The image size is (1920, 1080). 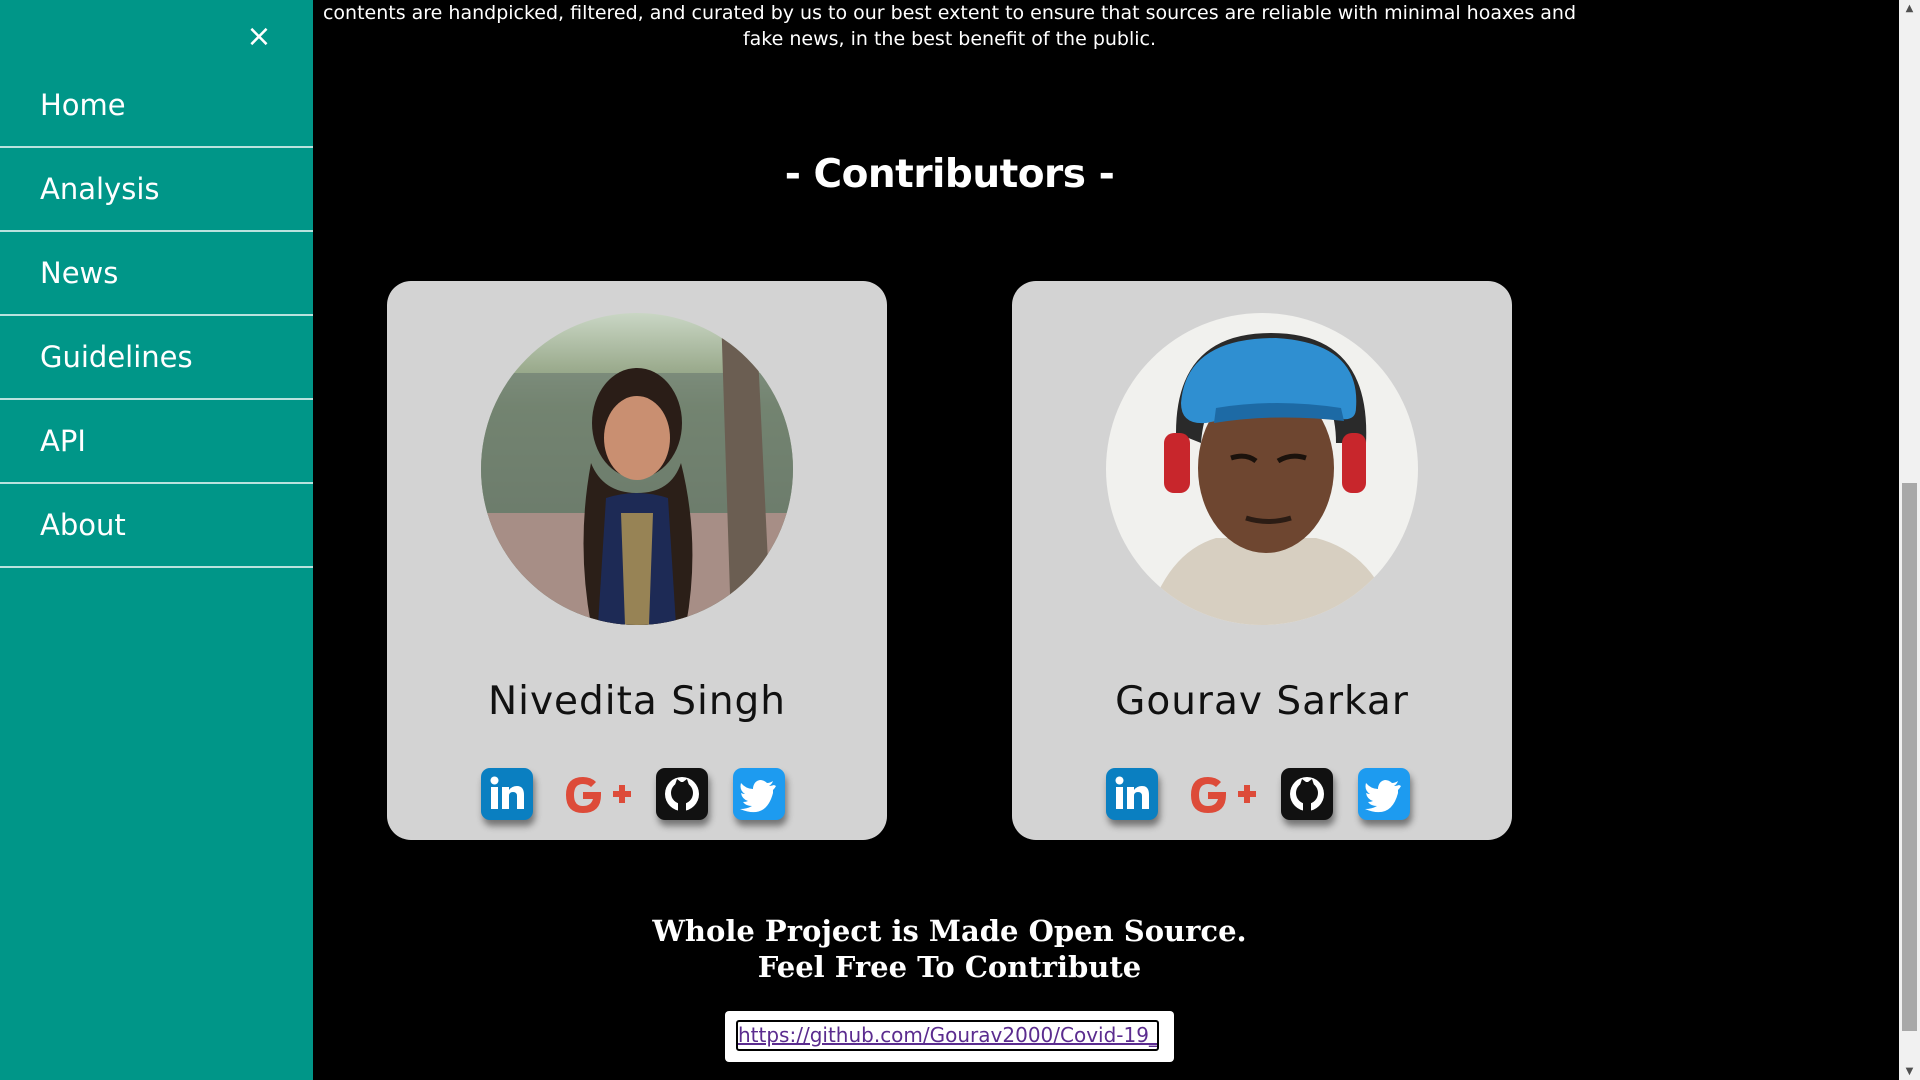 I want to click on sidebar-item-news: News, so click(x=156, y=274).